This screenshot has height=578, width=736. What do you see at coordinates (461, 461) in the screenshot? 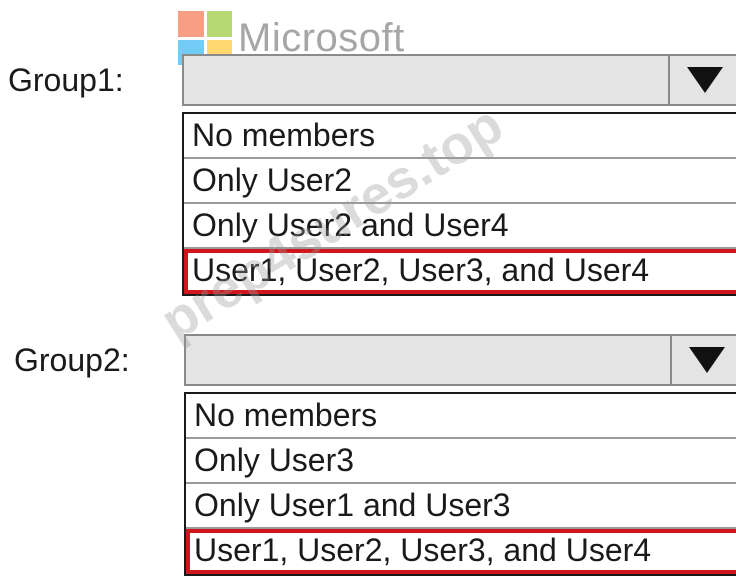
I see `group2-option-only-user3: Only User3` at bounding box center [461, 461].